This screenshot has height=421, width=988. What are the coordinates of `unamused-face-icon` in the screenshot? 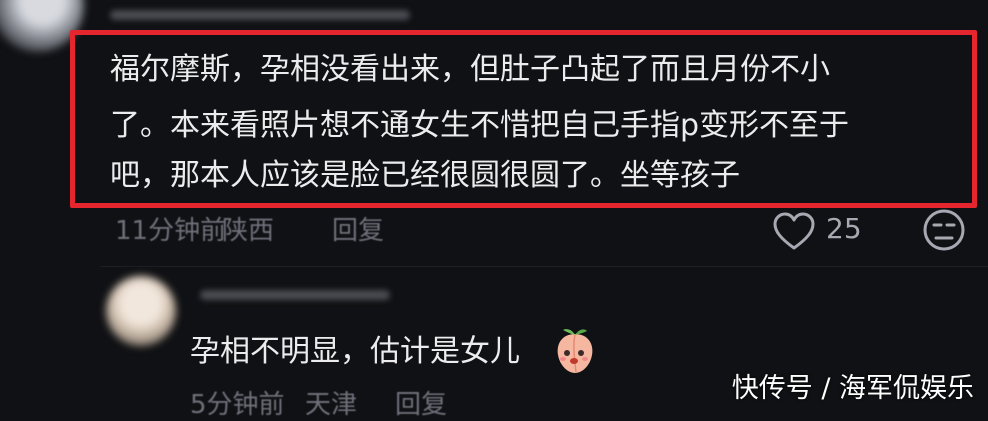 It's located at (944, 230).